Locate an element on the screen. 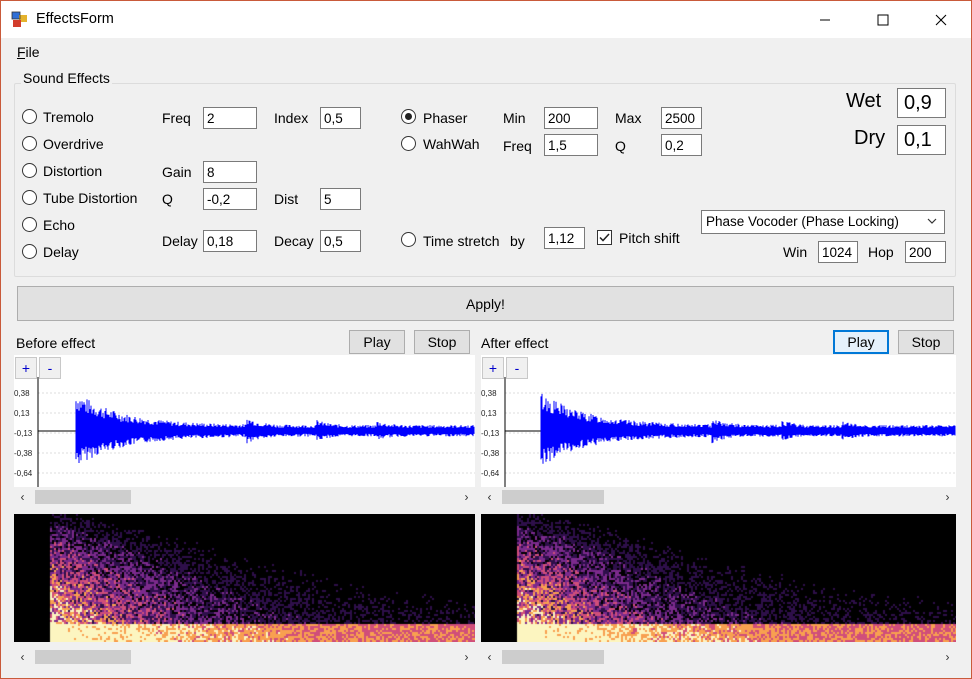  minimize-icon is located at coordinates (825, 19).